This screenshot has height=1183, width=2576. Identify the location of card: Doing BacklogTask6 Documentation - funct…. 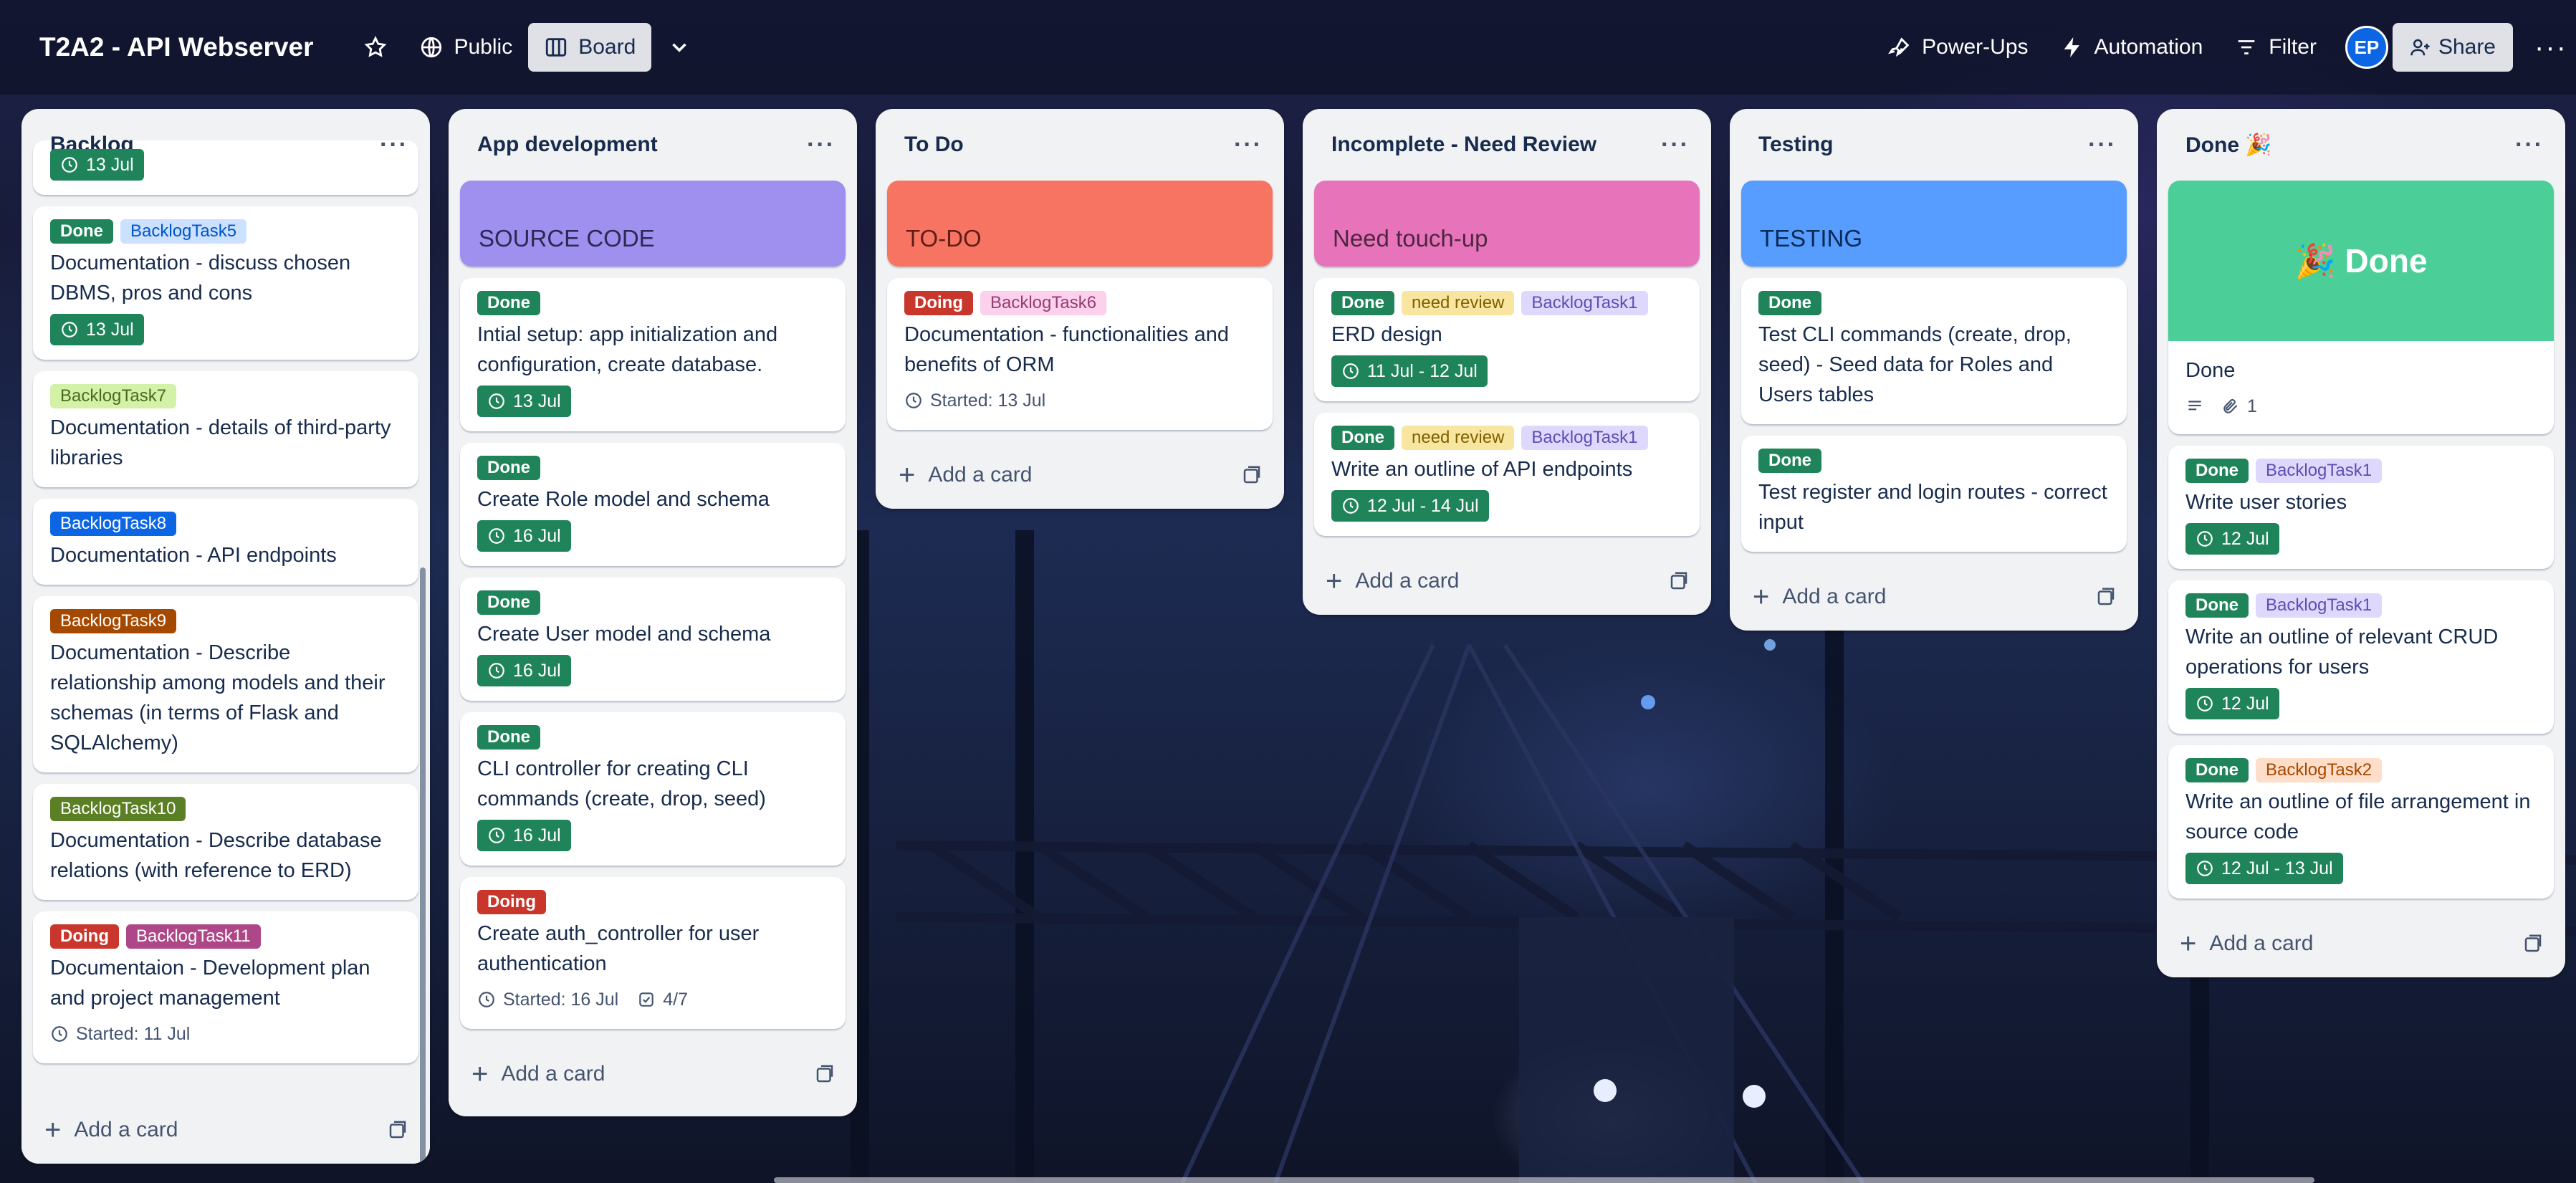
(1080, 354).